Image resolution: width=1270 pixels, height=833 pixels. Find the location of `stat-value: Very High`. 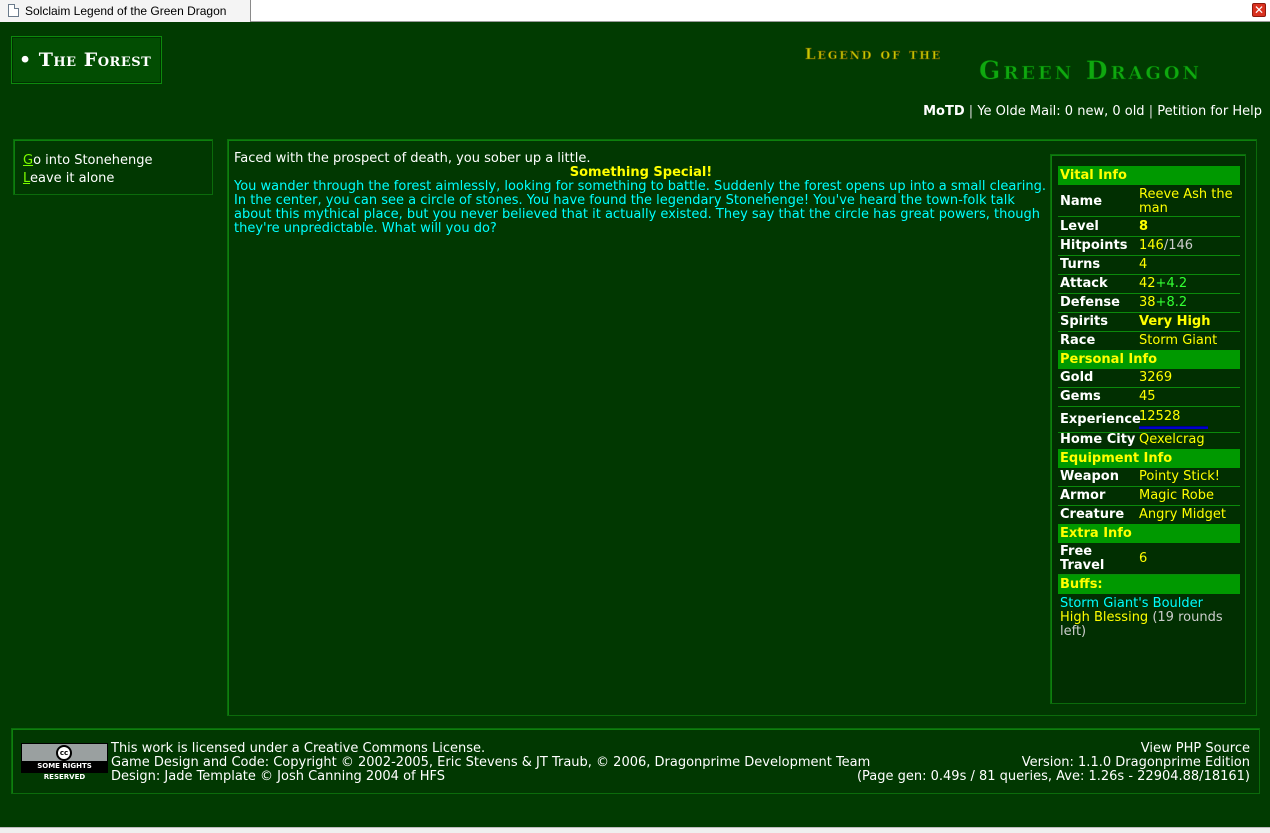

stat-value: Very High is located at coordinates (1175, 321).